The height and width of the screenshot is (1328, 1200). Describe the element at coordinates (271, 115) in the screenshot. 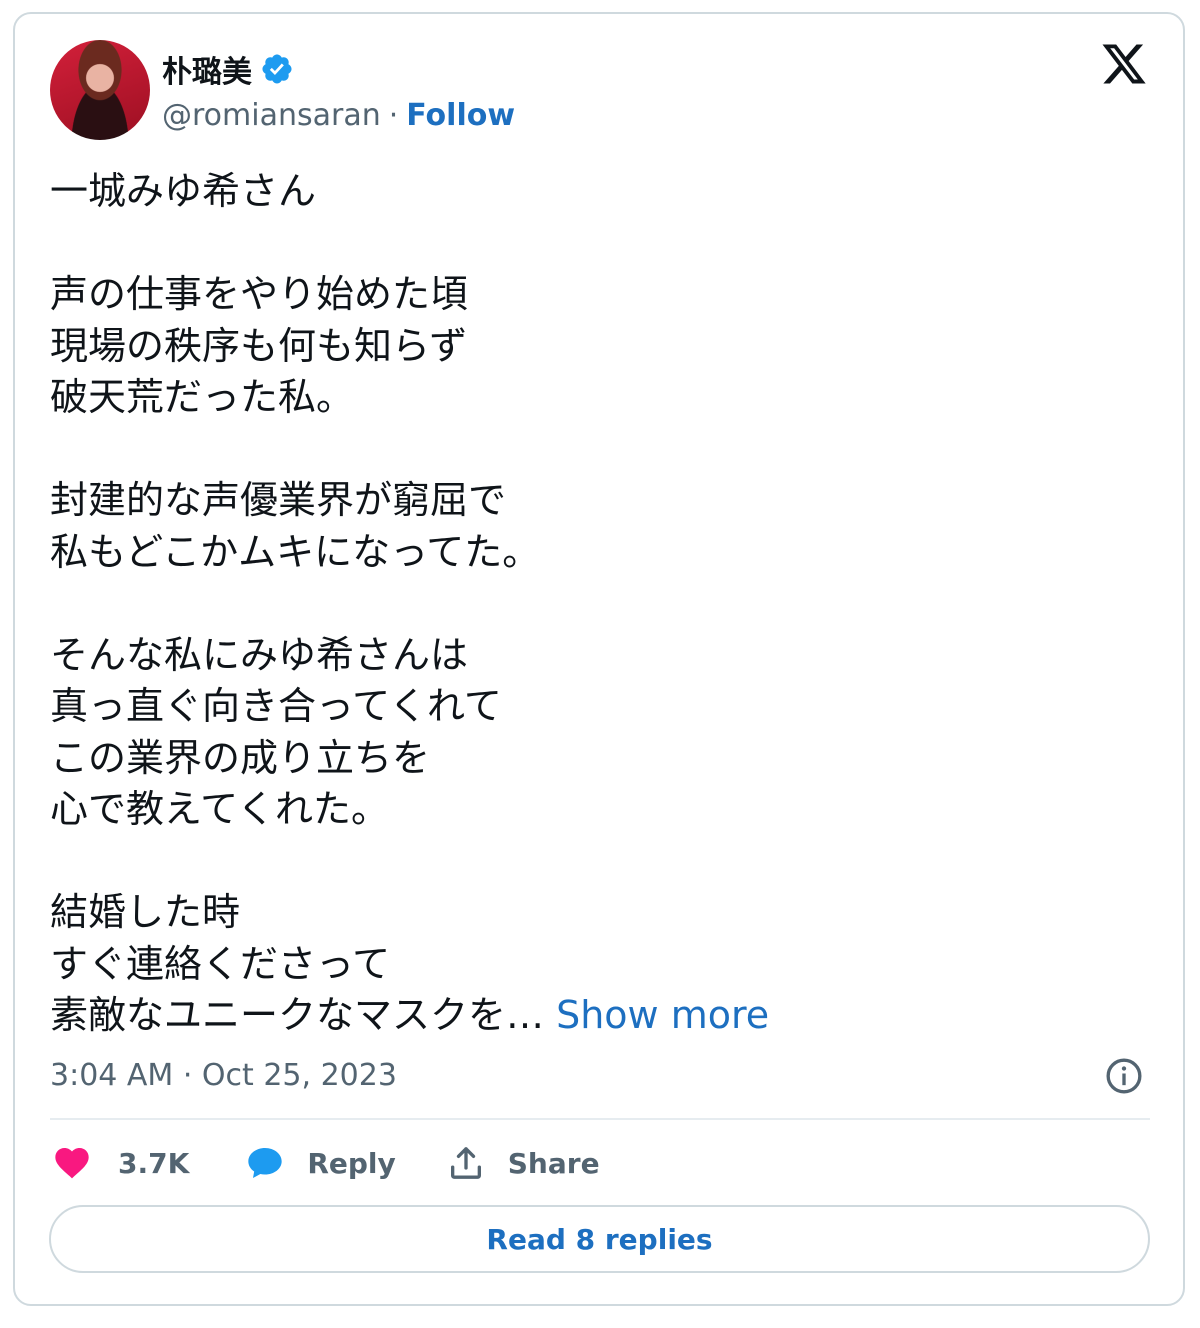

I see `author-handle: @romiansaran` at that location.